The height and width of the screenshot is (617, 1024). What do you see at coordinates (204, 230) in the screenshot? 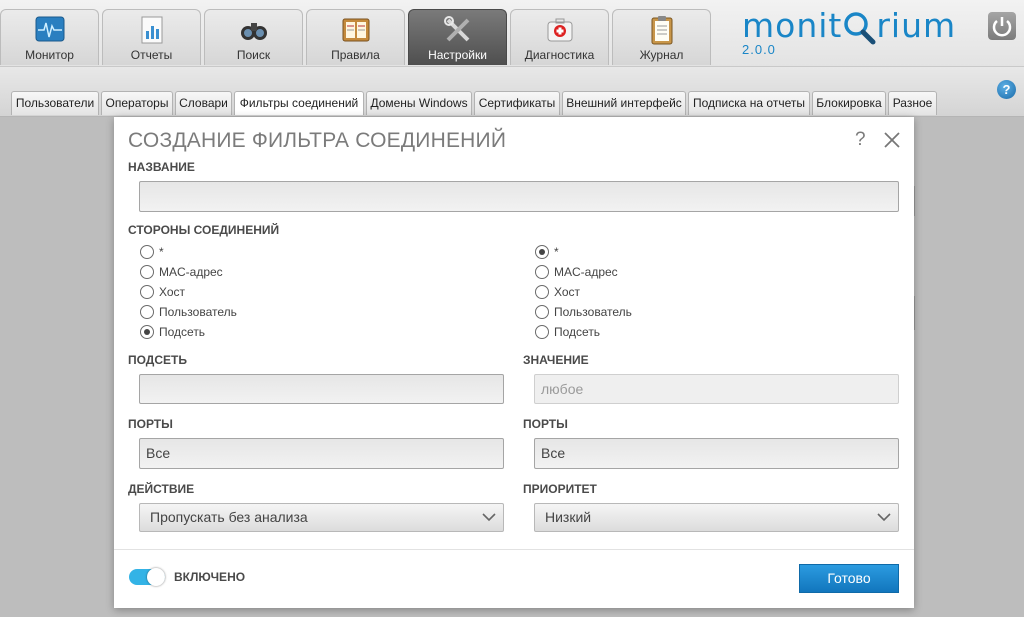
I see `connection-sides-label: СТОРОНЫ СОЕДИНЕНИЙ` at bounding box center [204, 230].